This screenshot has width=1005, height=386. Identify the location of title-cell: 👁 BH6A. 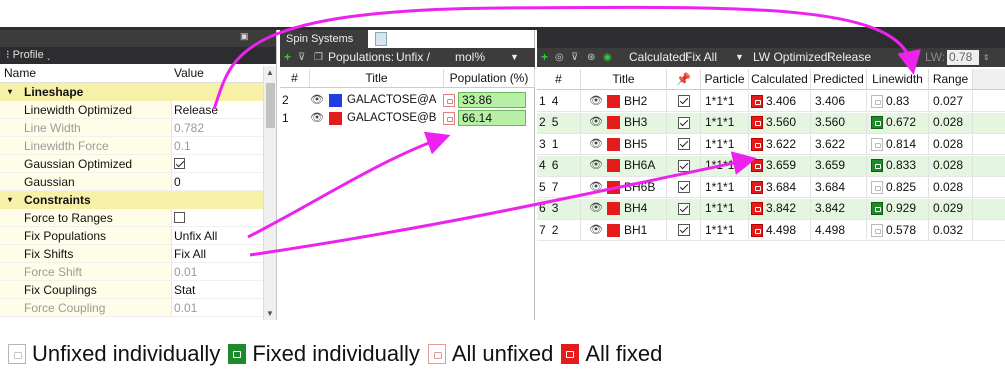
(624, 165).